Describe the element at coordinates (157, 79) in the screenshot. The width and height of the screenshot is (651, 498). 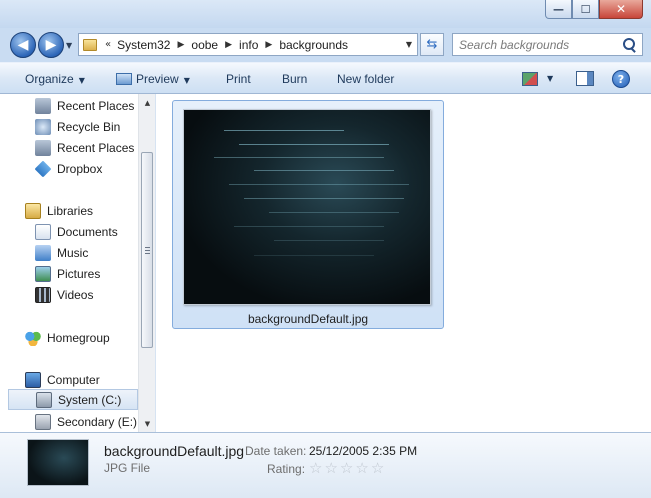
I see `preview-label: Preview` at that location.